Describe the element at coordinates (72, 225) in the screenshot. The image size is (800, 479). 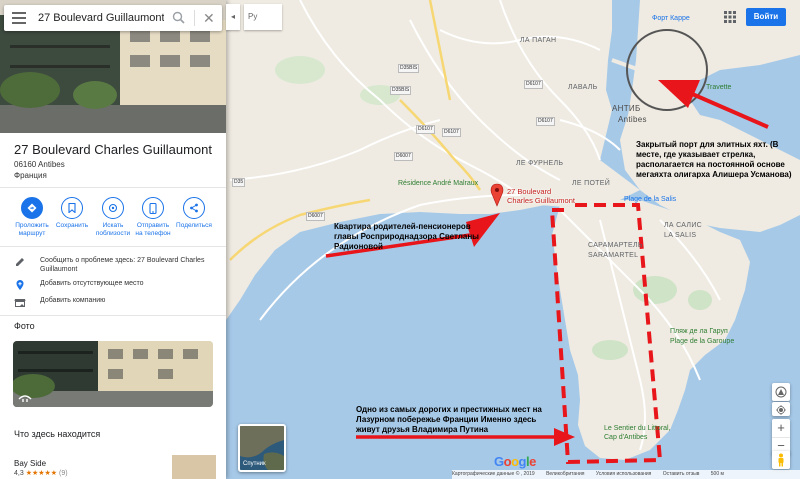
I see `save-label: Сохранить` at that location.